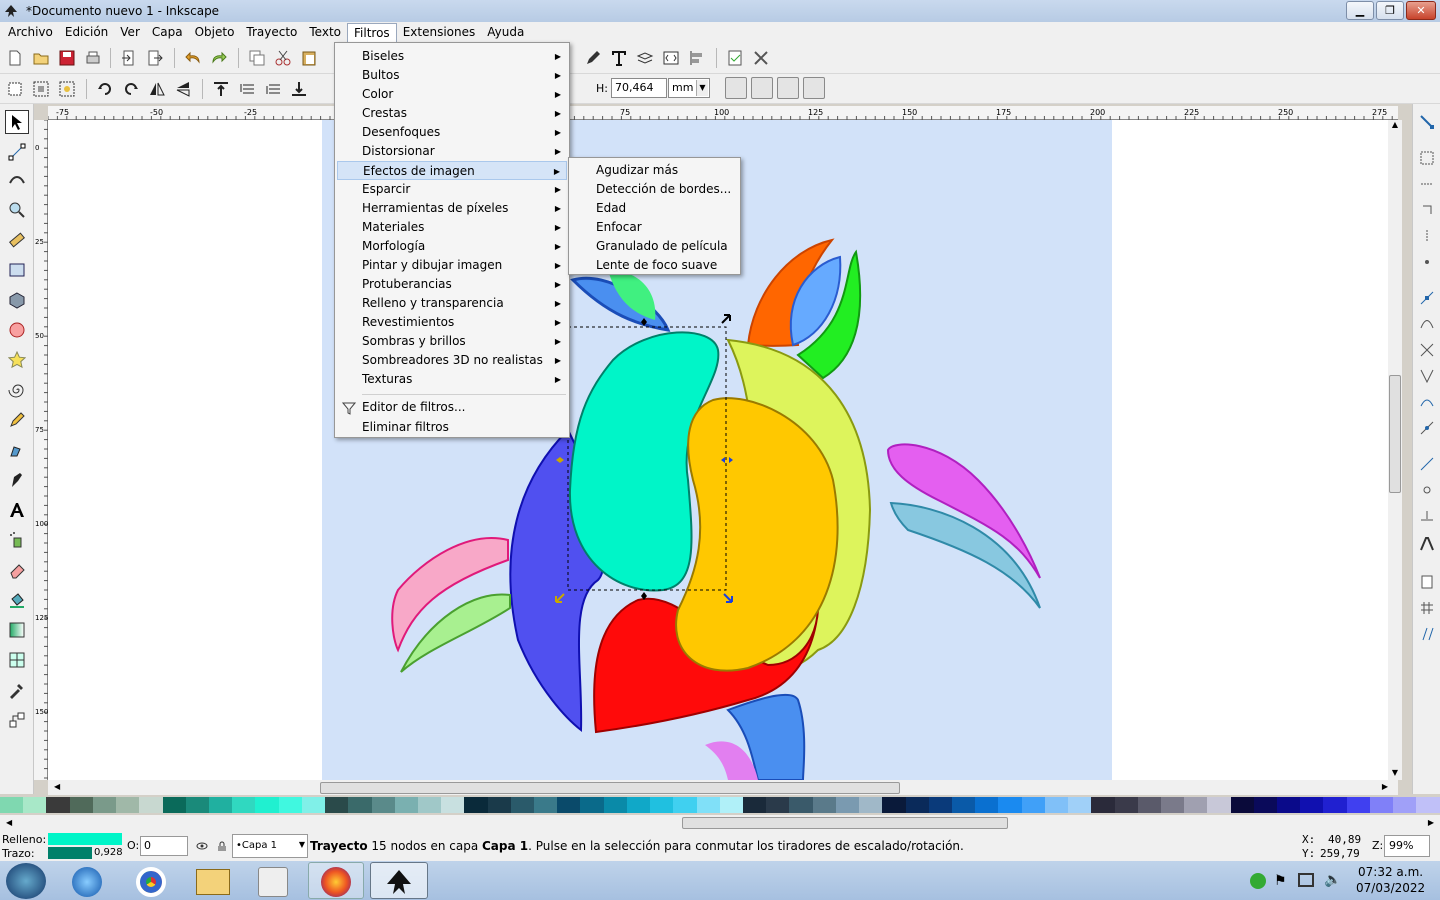  I want to click on snap-page-border-icon, so click(1427, 582).